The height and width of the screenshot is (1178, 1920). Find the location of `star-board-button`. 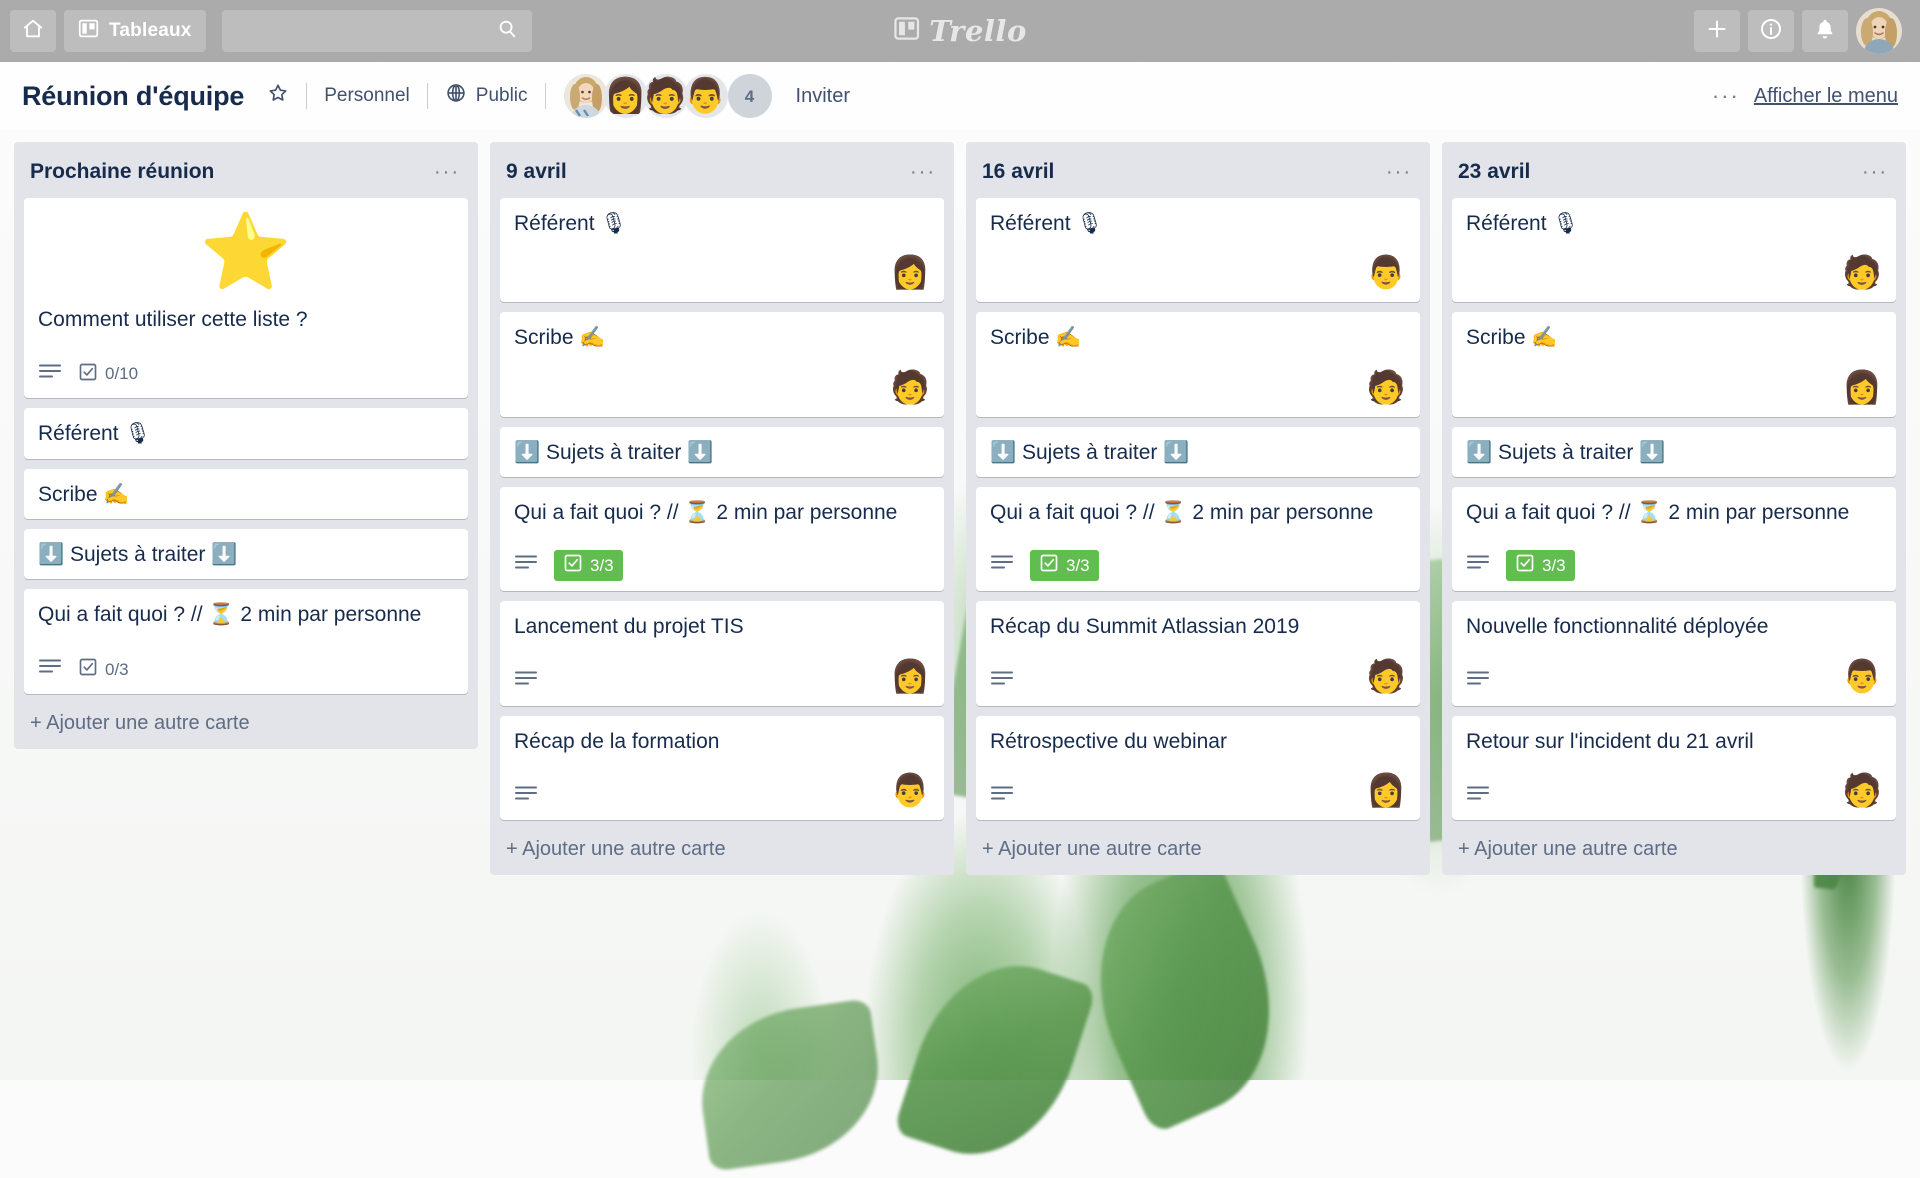

star-board-button is located at coordinates (278, 96).